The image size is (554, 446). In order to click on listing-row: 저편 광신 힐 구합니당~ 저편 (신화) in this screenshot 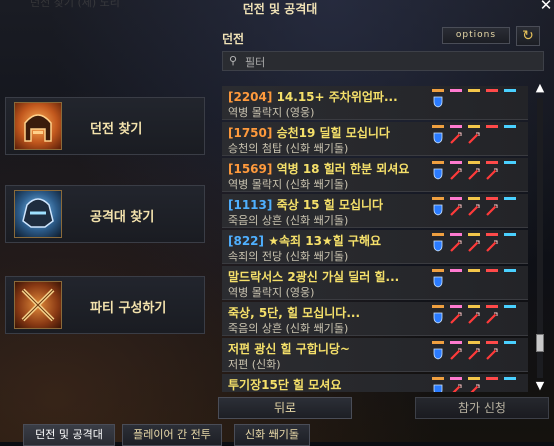, I will do `click(375, 355)`.